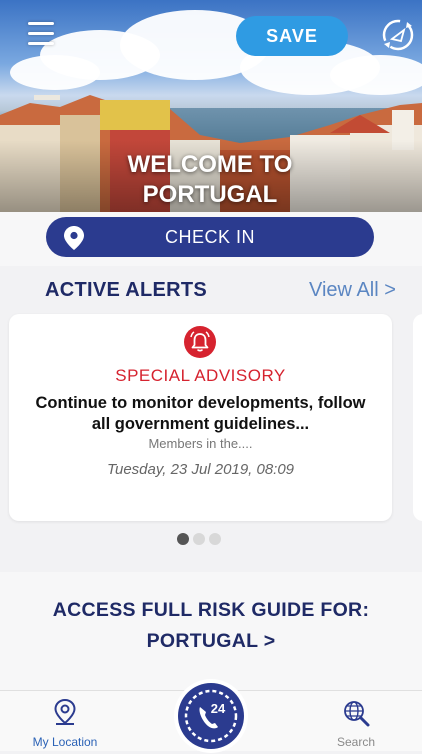  I want to click on phone-24-icon: 24, so click(211, 716).